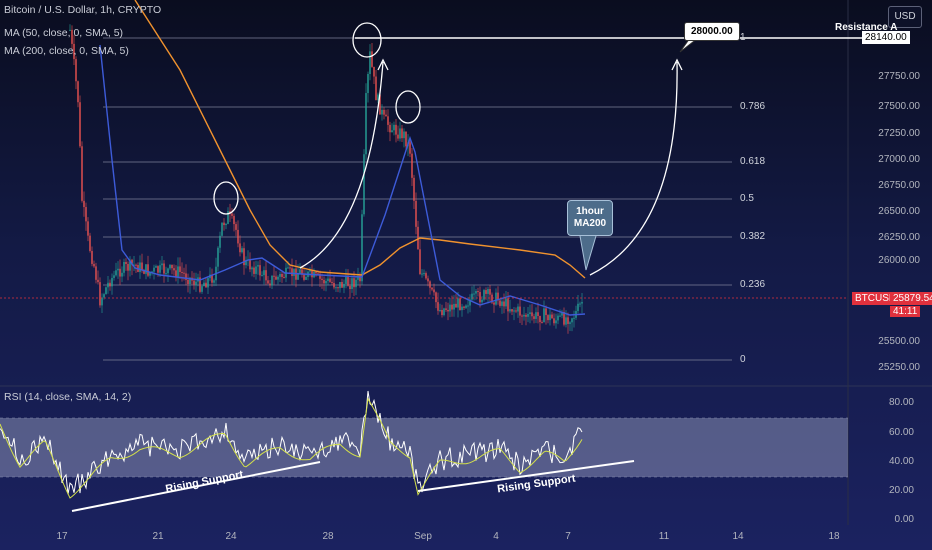 This screenshot has width=932, height=550. Describe the element at coordinates (899, 211) in the screenshot. I see `price-axis-label: 26500.00` at that location.